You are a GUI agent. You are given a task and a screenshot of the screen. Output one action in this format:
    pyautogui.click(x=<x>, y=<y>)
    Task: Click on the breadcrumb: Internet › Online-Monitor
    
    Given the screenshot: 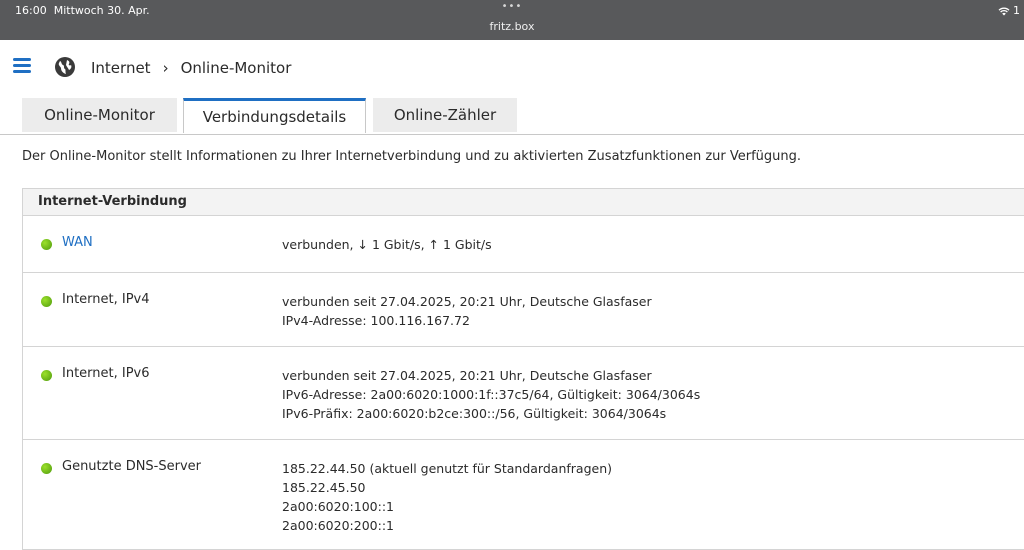 What is the action you would take?
    pyautogui.click(x=191, y=68)
    